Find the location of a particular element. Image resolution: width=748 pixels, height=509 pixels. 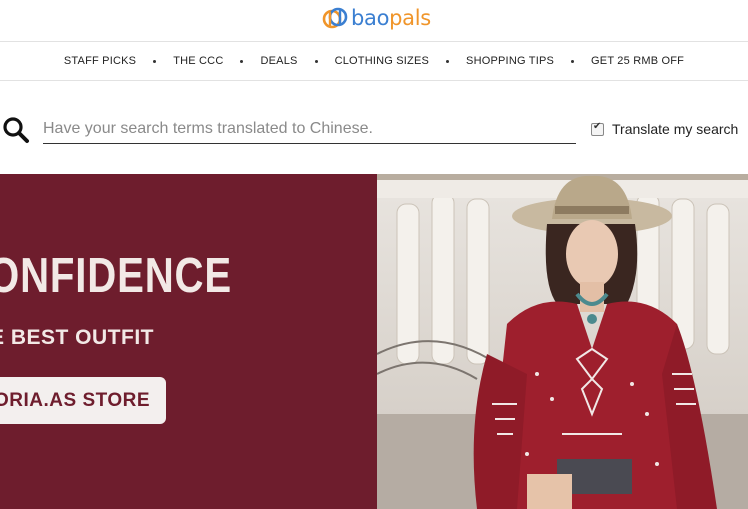

baopals-logo: baopals is located at coordinates (376, 18).